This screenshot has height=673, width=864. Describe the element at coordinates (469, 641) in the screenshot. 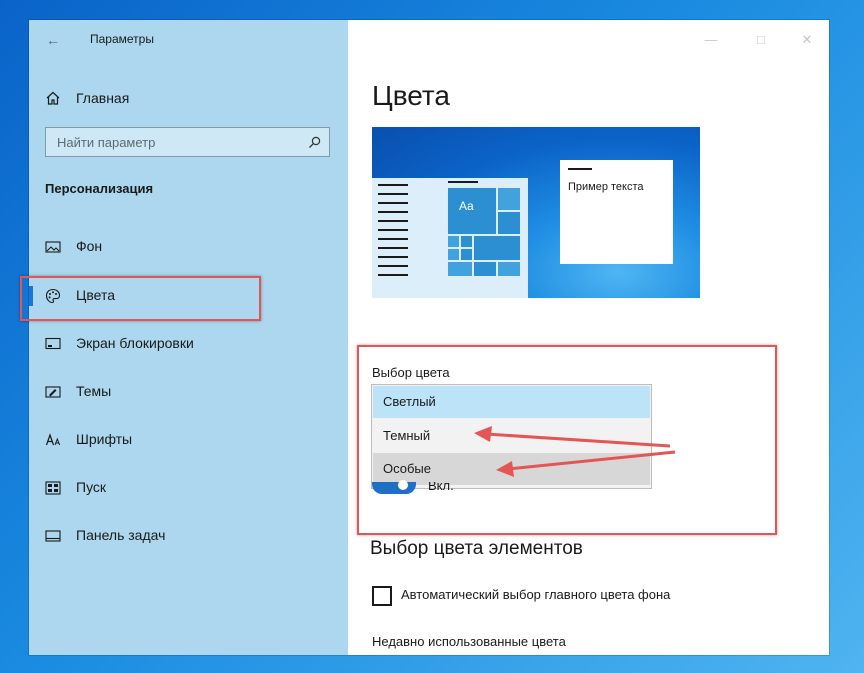

I see `recent-colors-label: Недавно использованные цвета` at that location.